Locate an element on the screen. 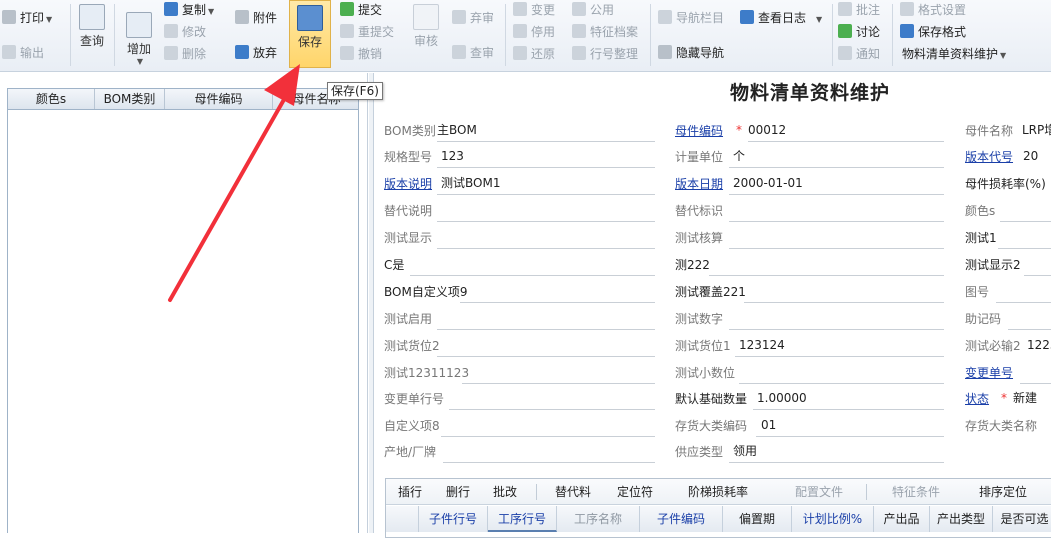 Image resolution: width=1051 pixels, height=538 pixels. test-enable-field is located at coordinates (546, 329).